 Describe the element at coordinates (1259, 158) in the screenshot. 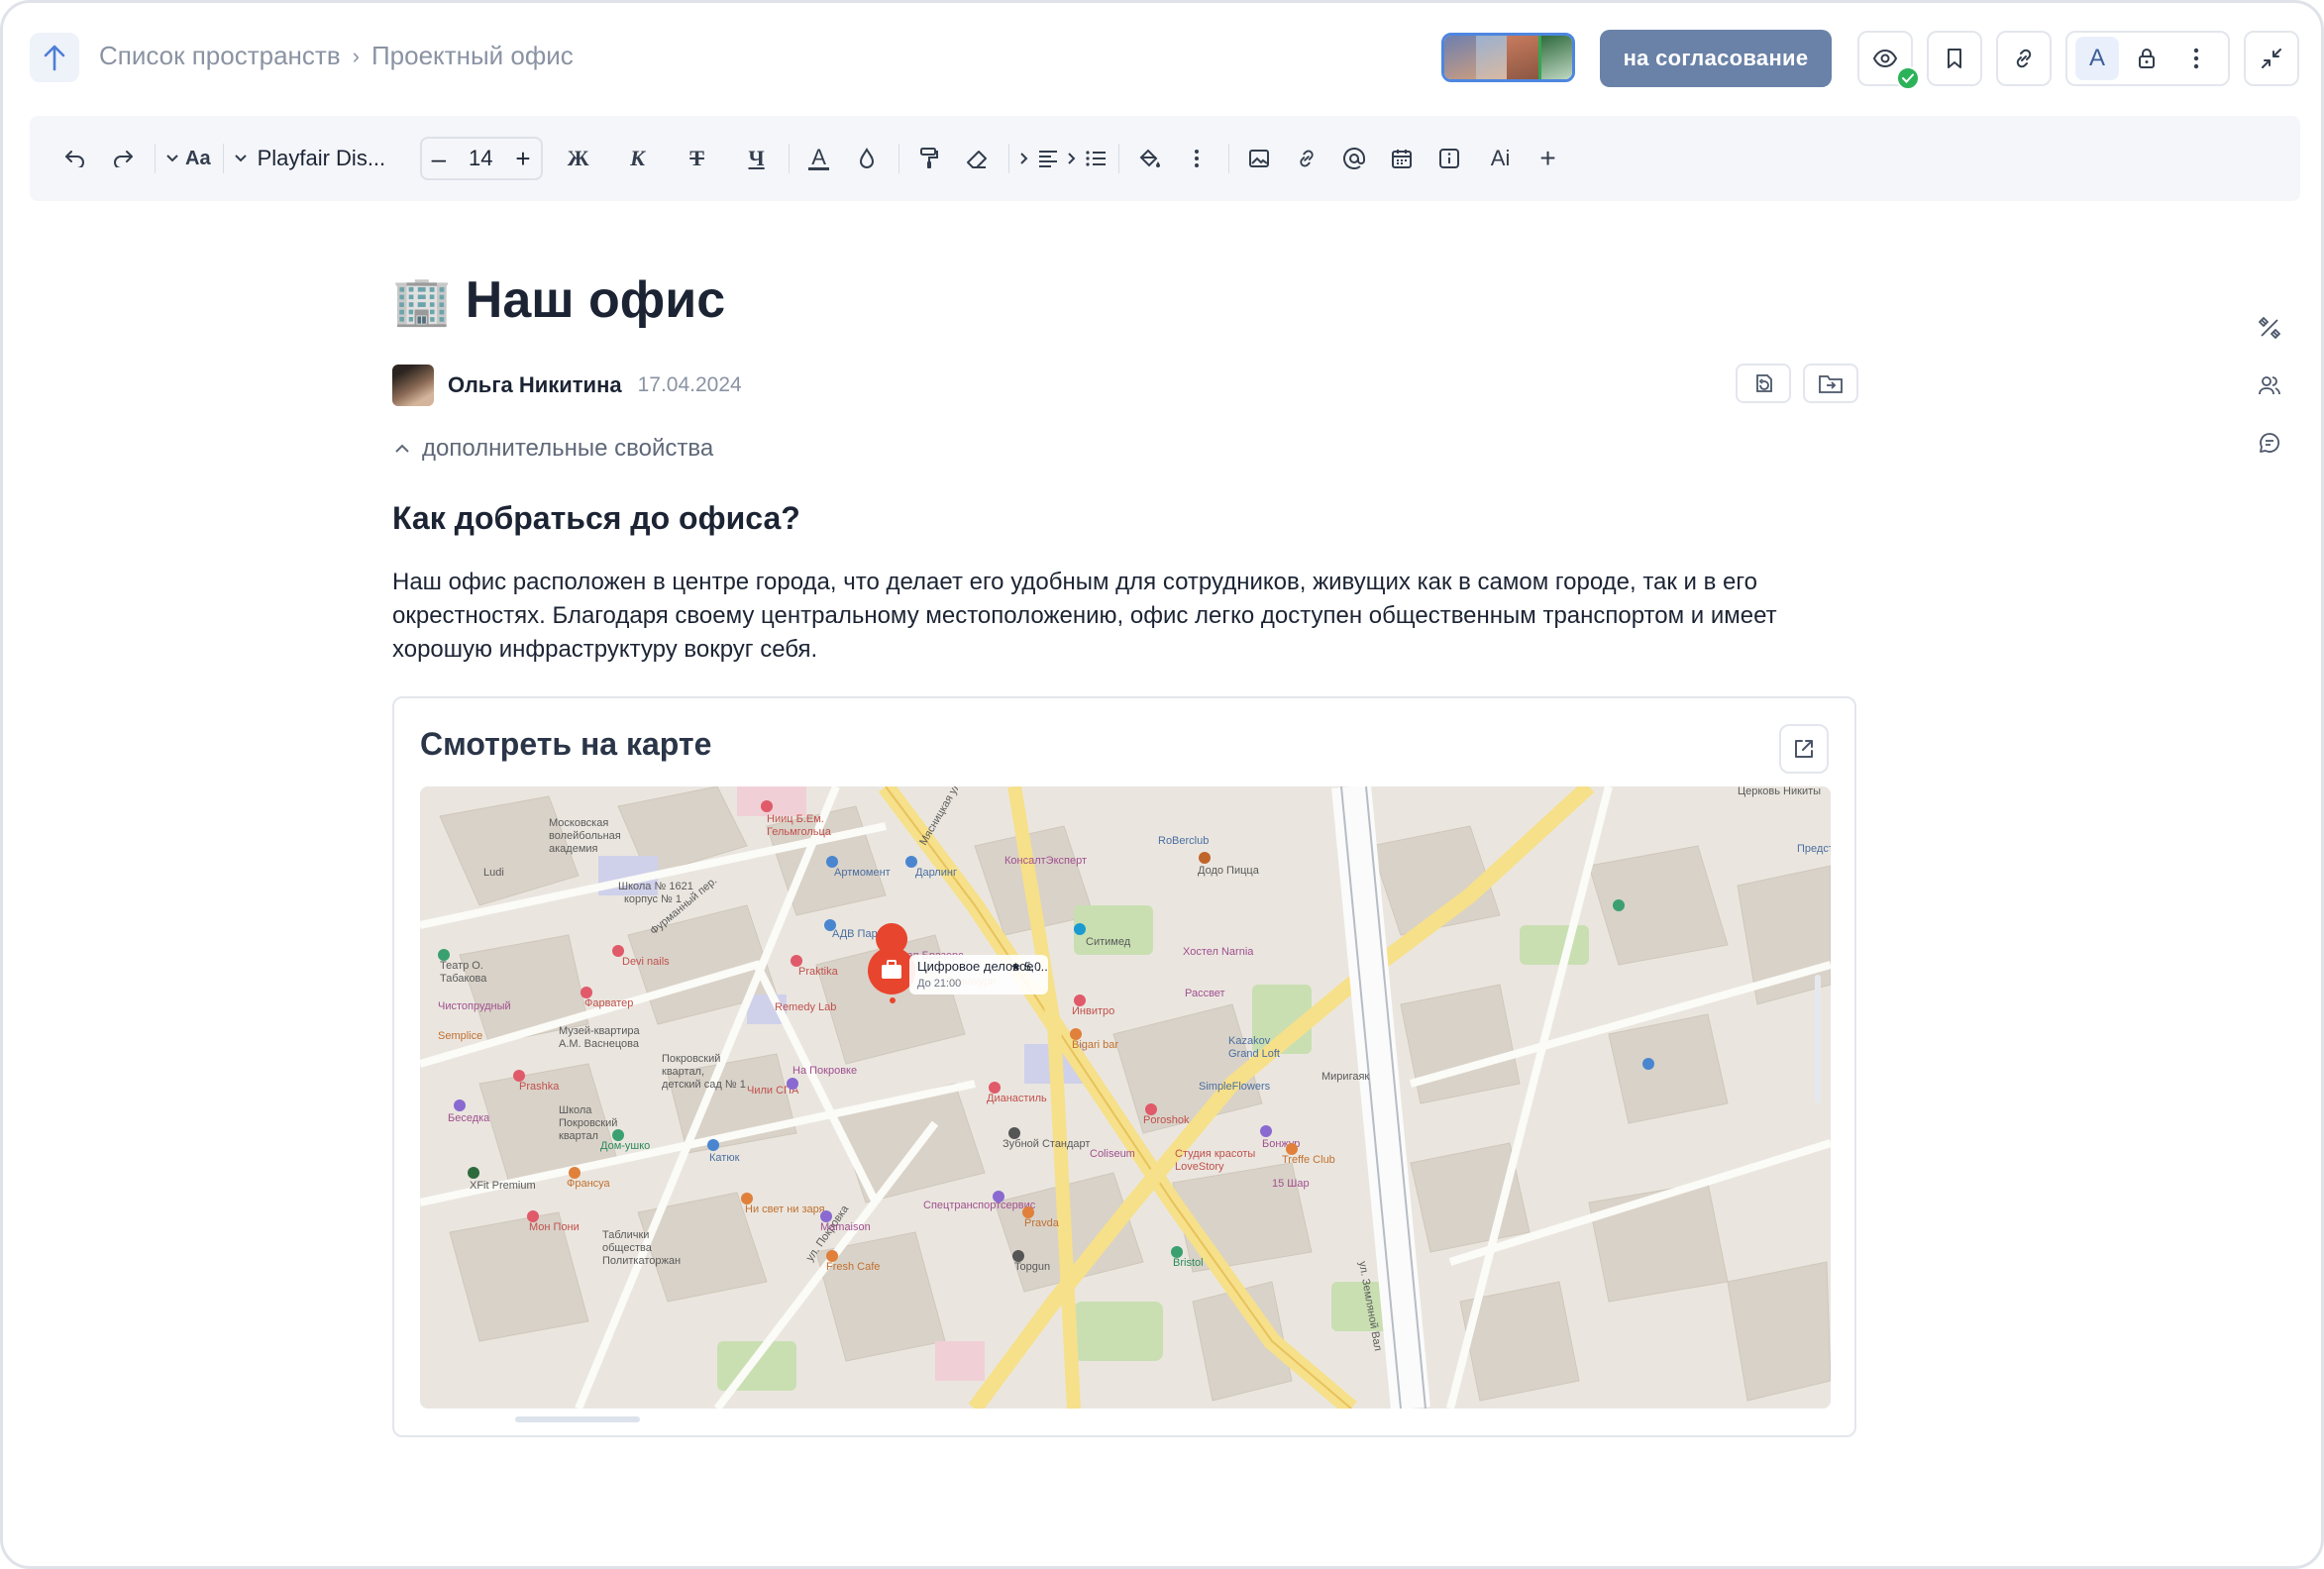

I see `insert-image-button` at that location.